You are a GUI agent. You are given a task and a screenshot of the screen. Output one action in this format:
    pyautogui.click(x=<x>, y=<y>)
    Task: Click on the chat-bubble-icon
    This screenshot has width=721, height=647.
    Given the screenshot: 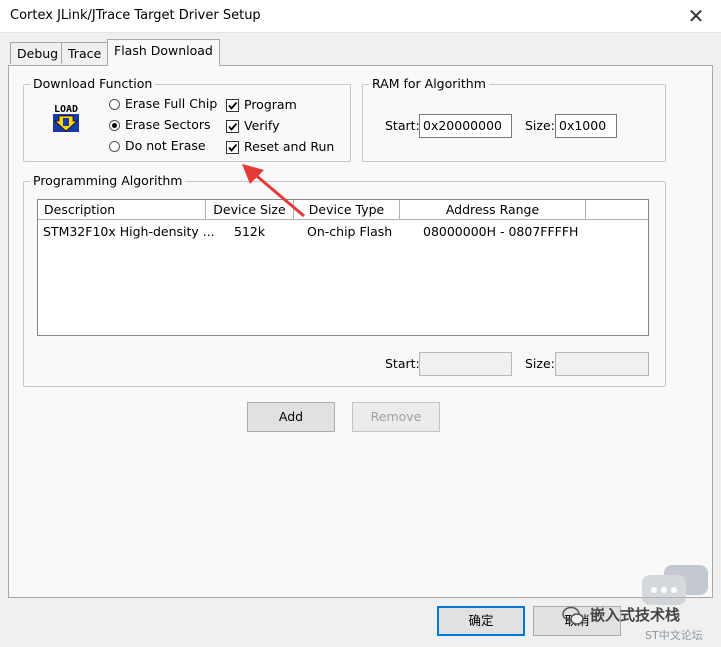 What is the action you would take?
    pyautogui.click(x=675, y=585)
    